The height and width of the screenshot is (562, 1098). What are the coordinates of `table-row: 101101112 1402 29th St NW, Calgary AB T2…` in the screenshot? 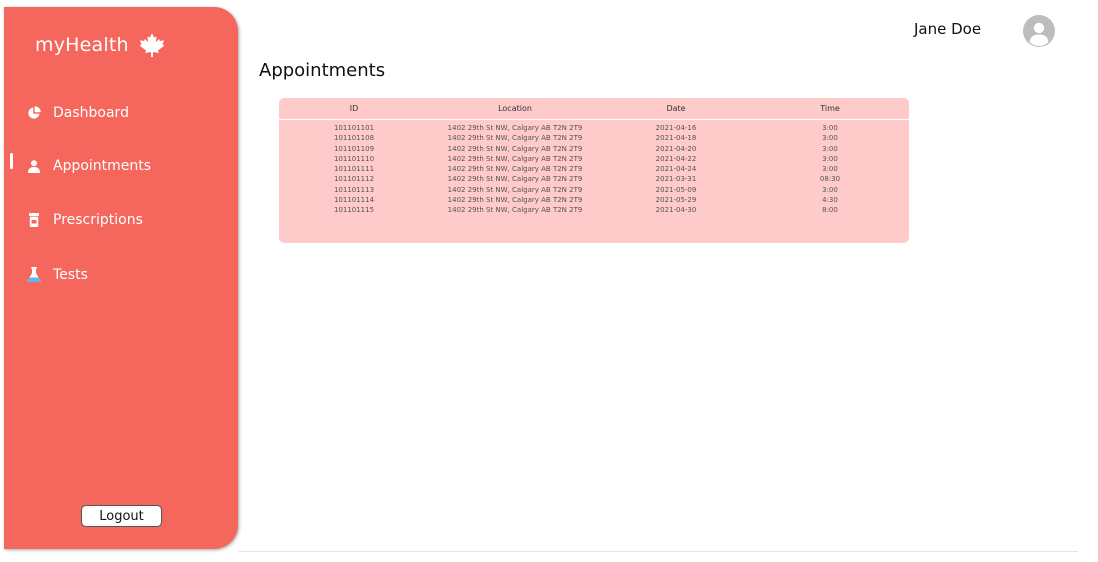 It's located at (594, 179).